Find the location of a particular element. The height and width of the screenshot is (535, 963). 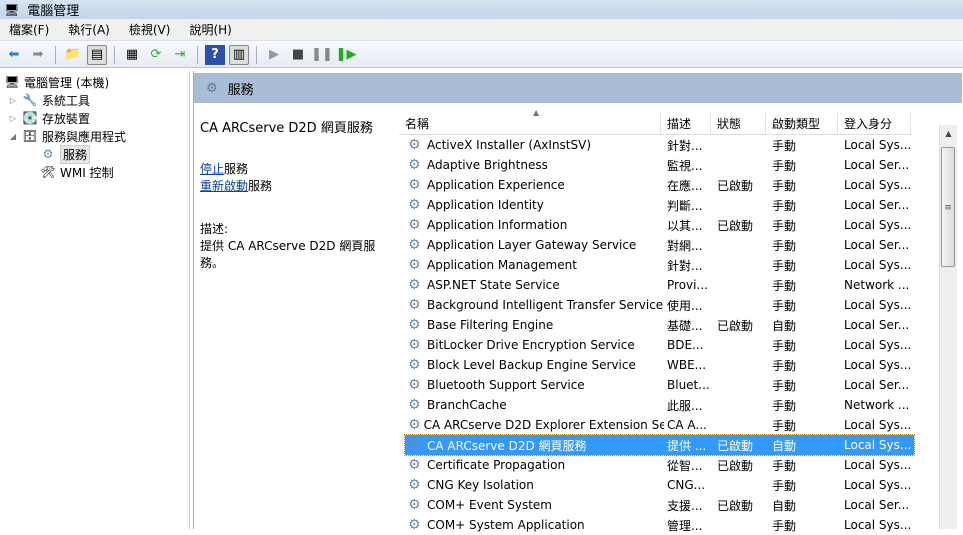

scrollbar-thumb: ≡ is located at coordinates (948, 207).